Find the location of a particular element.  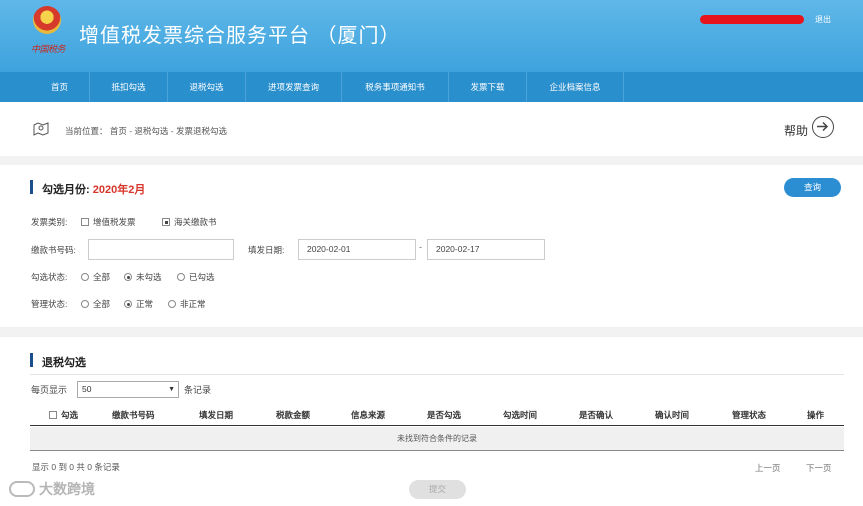

breadcrumb-panel: 当前位置： 首页 - 退税勾选 - 发票退税勾选 帮助 is located at coordinates (431, 129).